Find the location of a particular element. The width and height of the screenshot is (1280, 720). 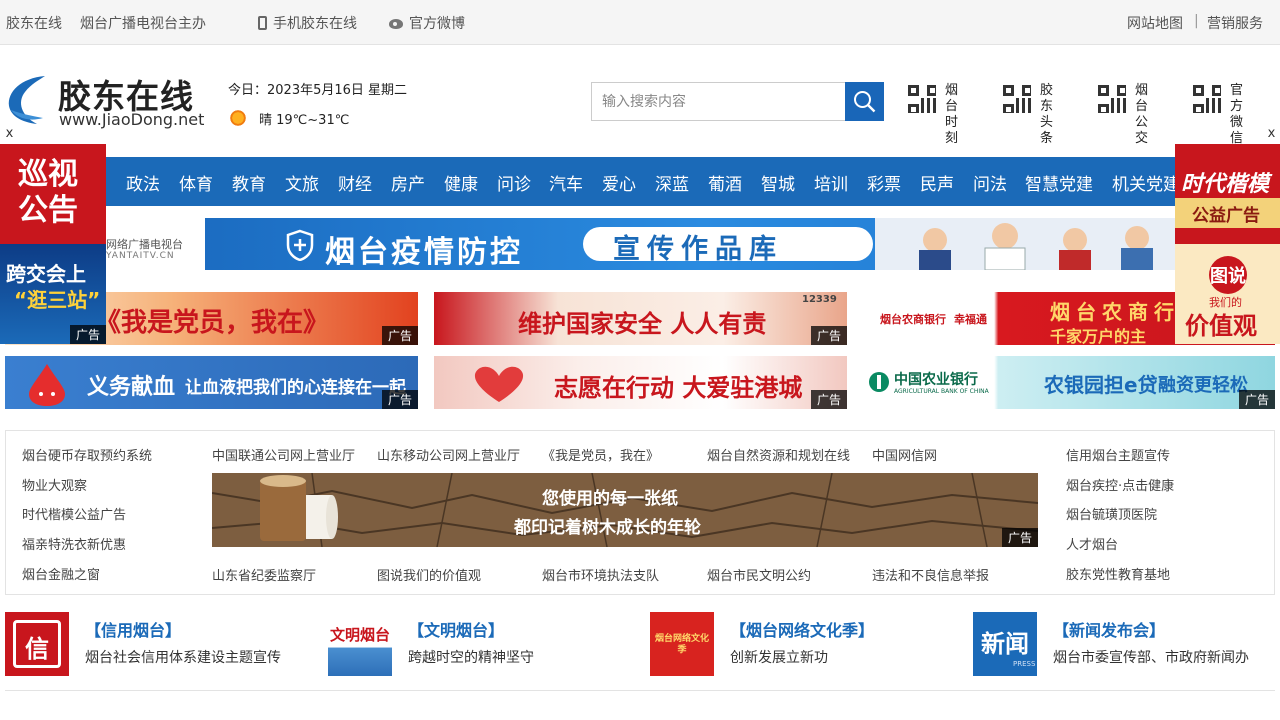

nav-item-fangchan: 房产 is located at coordinates (408, 182).